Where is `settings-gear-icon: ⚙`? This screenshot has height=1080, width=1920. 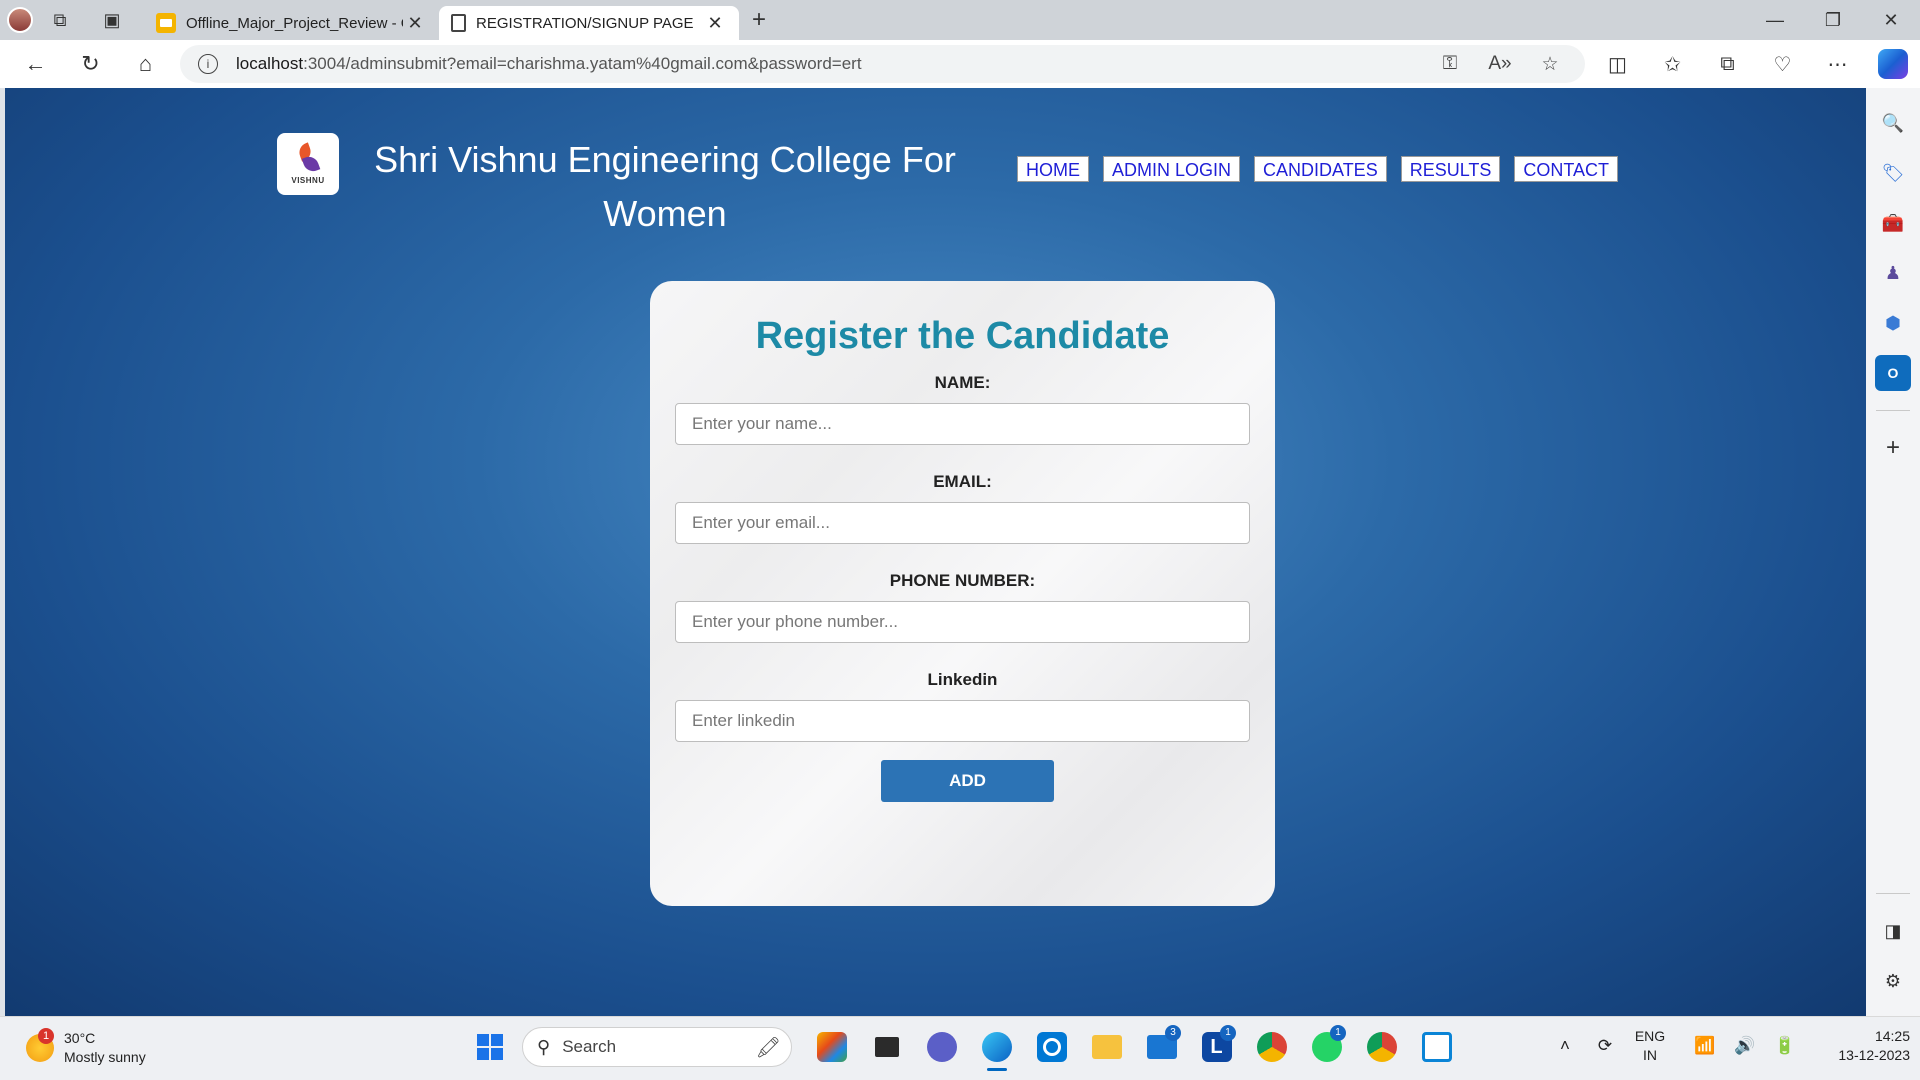
settings-gear-icon: ⚙ is located at coordinates (1893, 981).